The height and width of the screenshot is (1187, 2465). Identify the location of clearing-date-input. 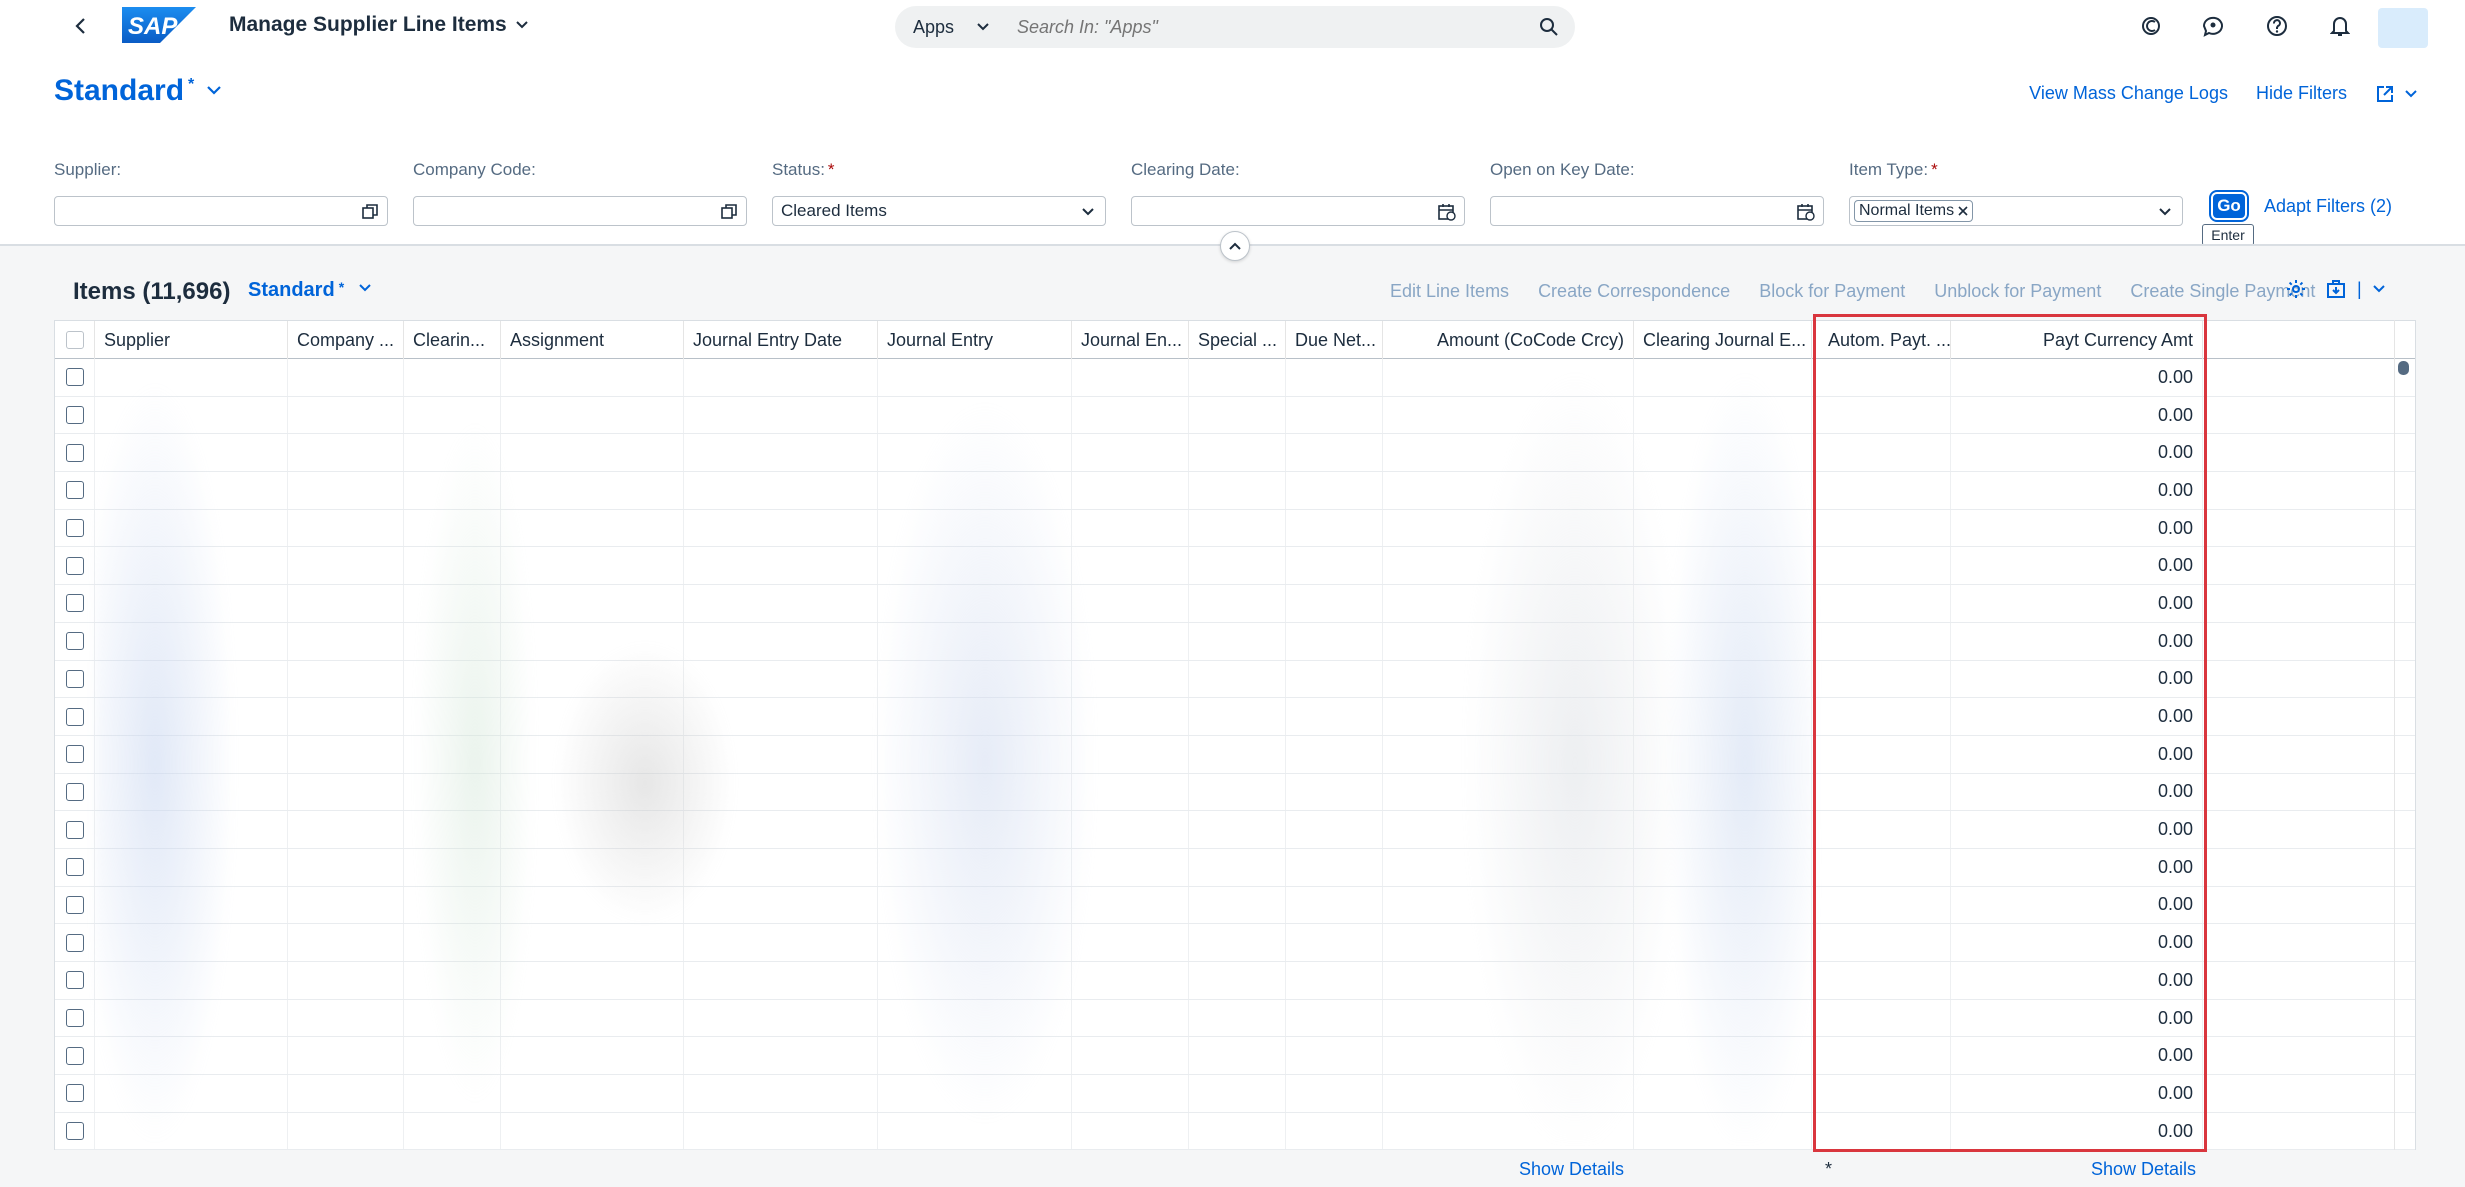
(1298, 211).